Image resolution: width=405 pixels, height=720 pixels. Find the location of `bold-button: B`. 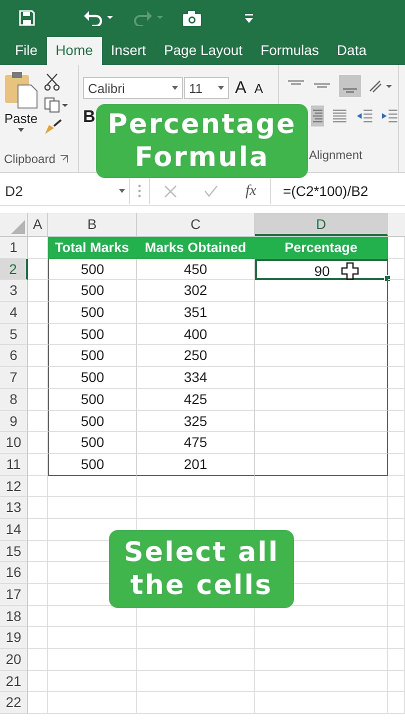

bold-button: B is located at coordinates (89, 116).